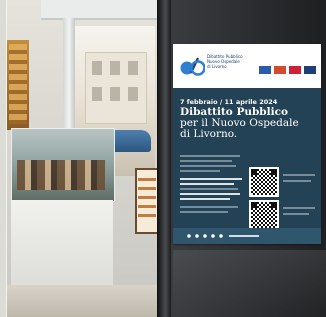 The width and height of the screenshot is (326, 317). What do you see at coordinates (61, 175) in the screenshot?
I see `pastries` at bounding box center [61, 175].